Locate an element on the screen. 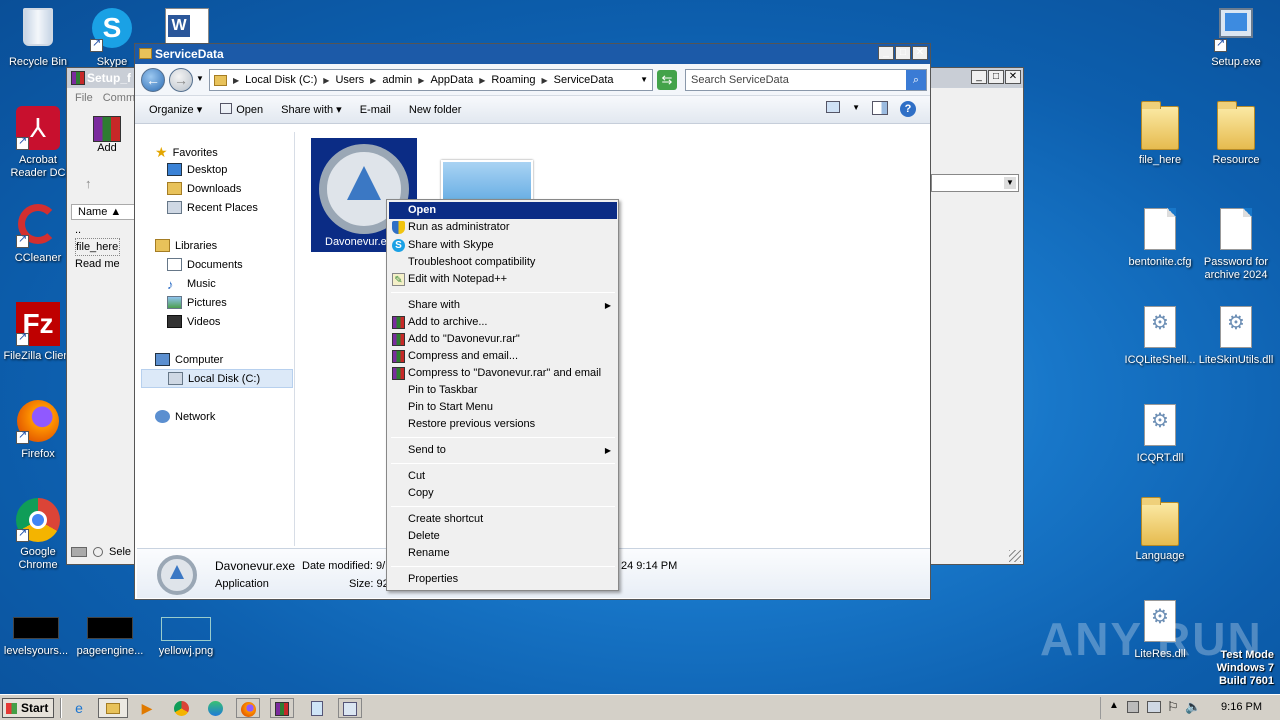 This screenshot has width=1280, height=720. winrar-icon is located at coordinates (282, 708).